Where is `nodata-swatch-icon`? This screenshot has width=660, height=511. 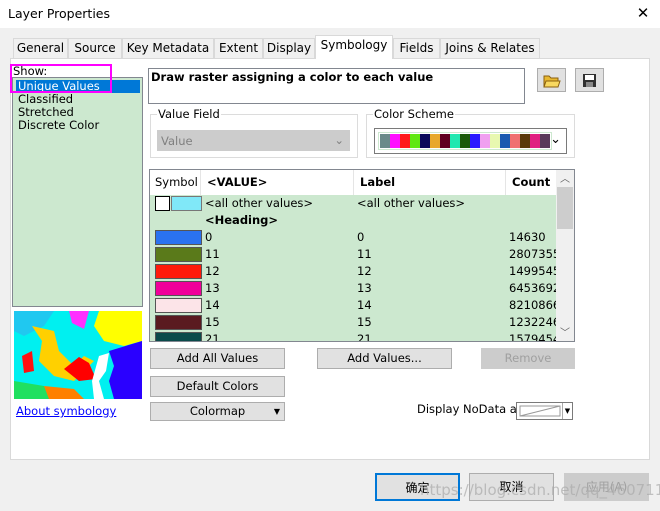 nodata-swatch-icon is located at coordinates (540, 411).